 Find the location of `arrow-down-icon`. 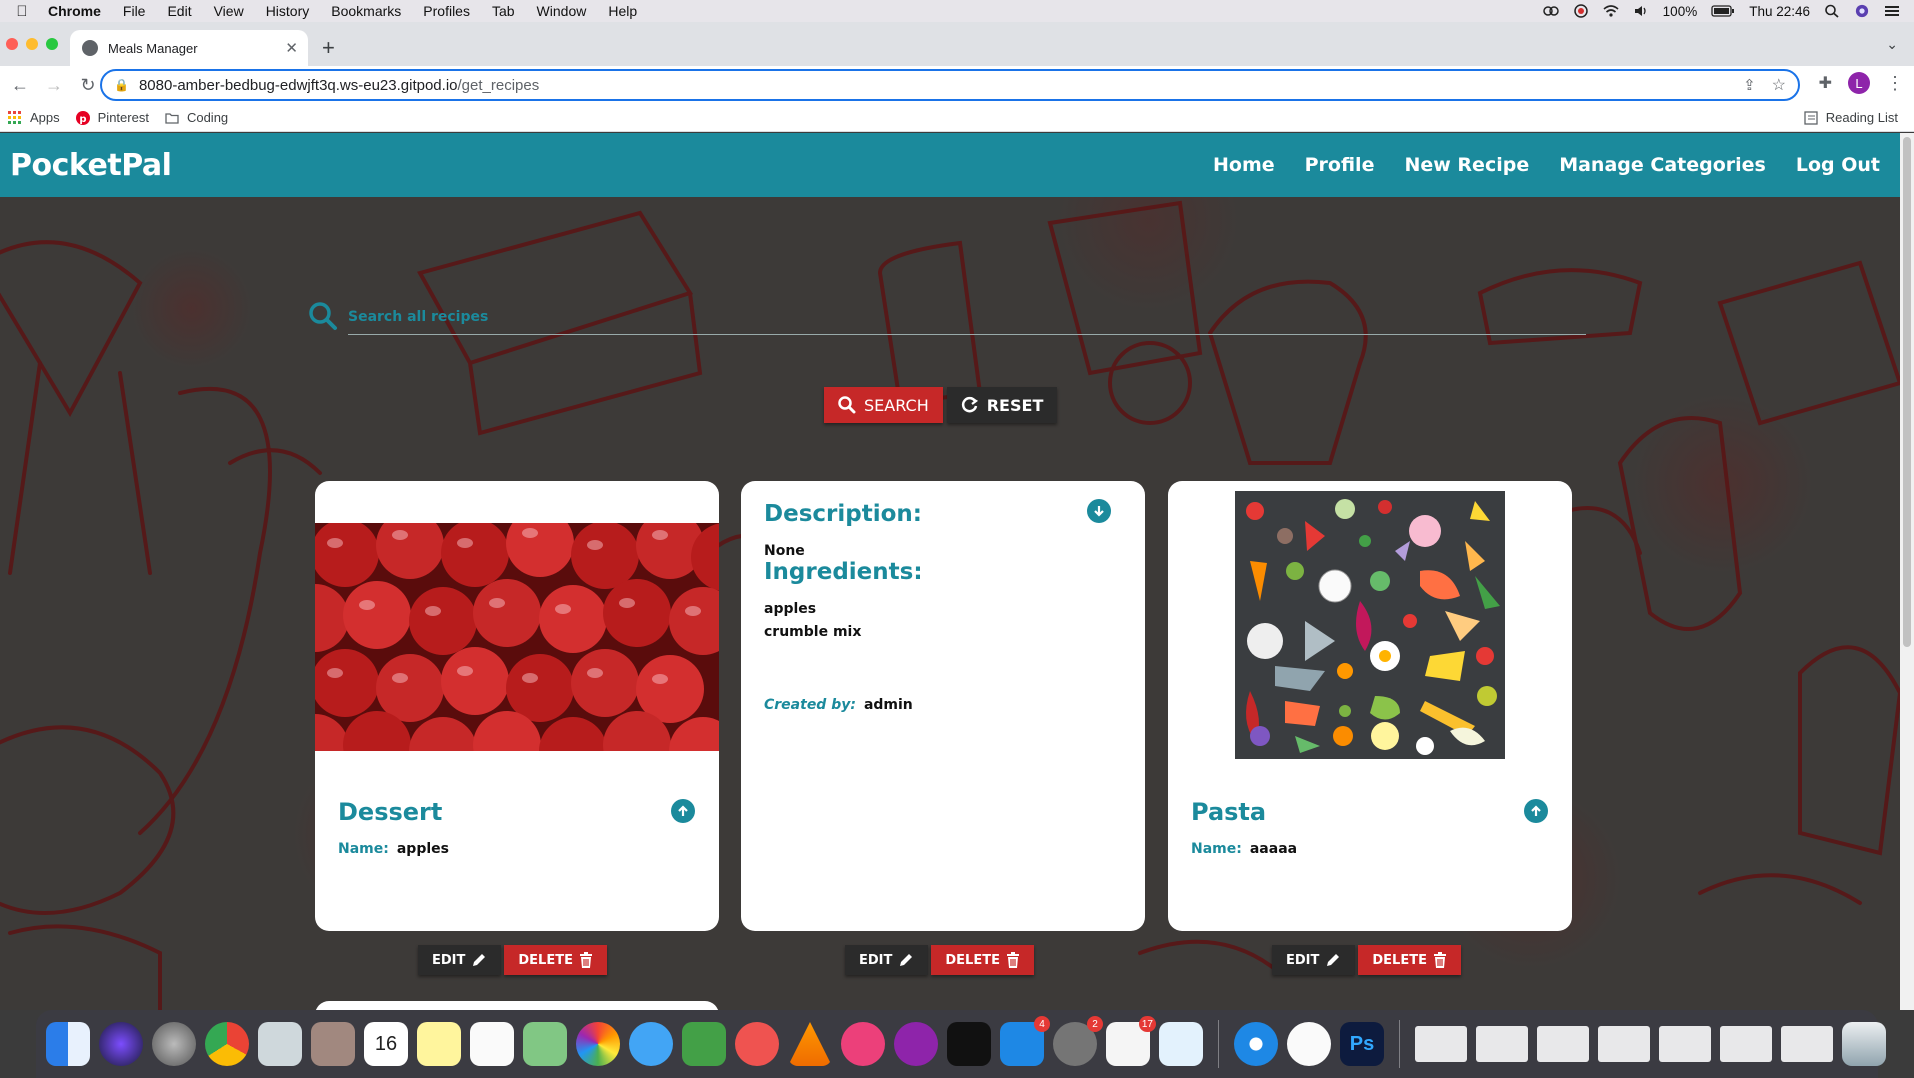

arrow-down-icon is located at coordinates (1099, 511).